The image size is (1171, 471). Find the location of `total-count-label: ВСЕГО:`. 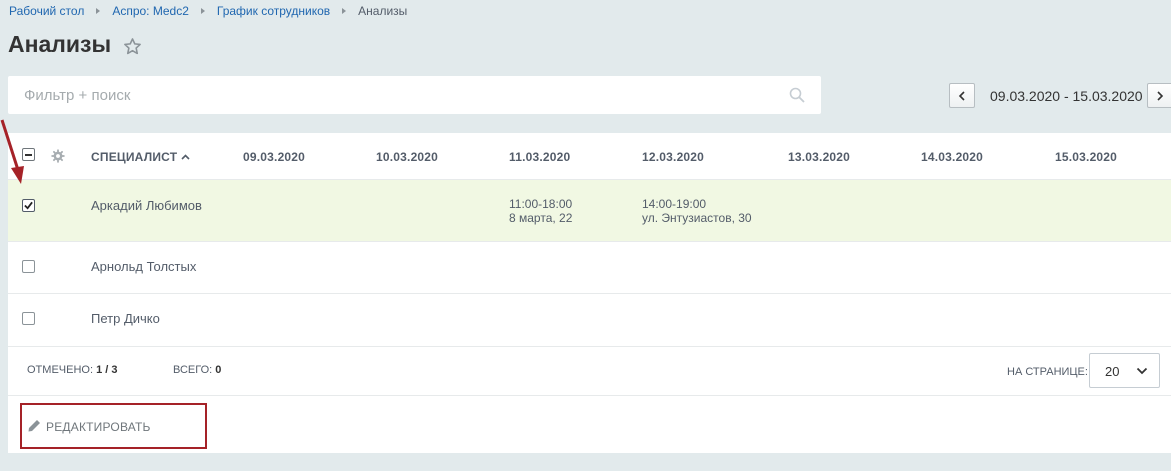

total-count-label: ВСЕГО: is located at coordinates (193, 370).